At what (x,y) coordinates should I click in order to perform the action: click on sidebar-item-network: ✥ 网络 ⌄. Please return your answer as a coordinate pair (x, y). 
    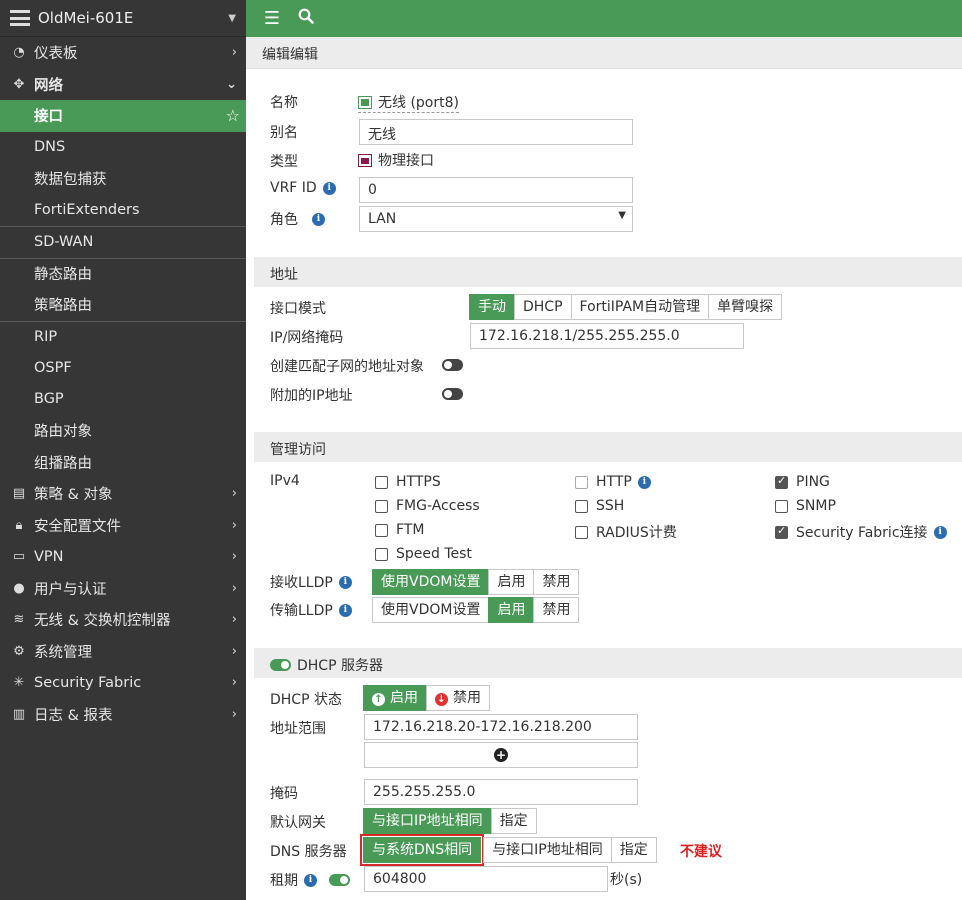
    Looking at the image, I should click on (123, 85).